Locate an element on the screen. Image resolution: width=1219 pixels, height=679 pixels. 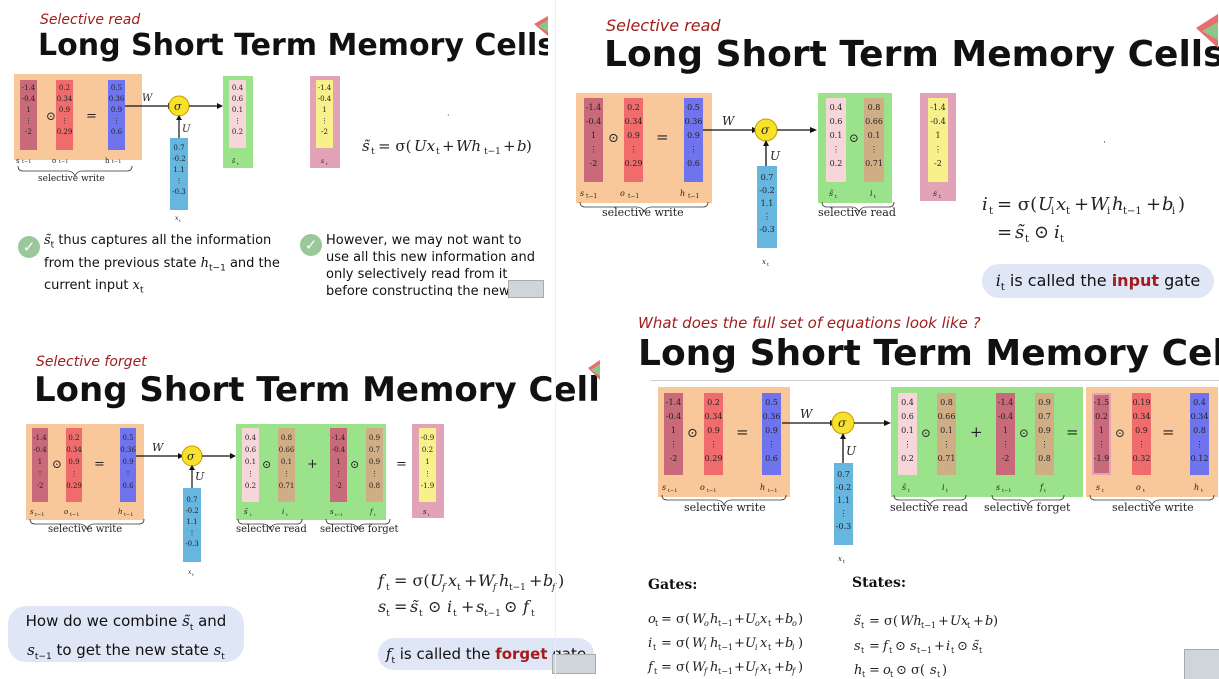
corner-decoration-icon is located at coordinates (1207, 31).